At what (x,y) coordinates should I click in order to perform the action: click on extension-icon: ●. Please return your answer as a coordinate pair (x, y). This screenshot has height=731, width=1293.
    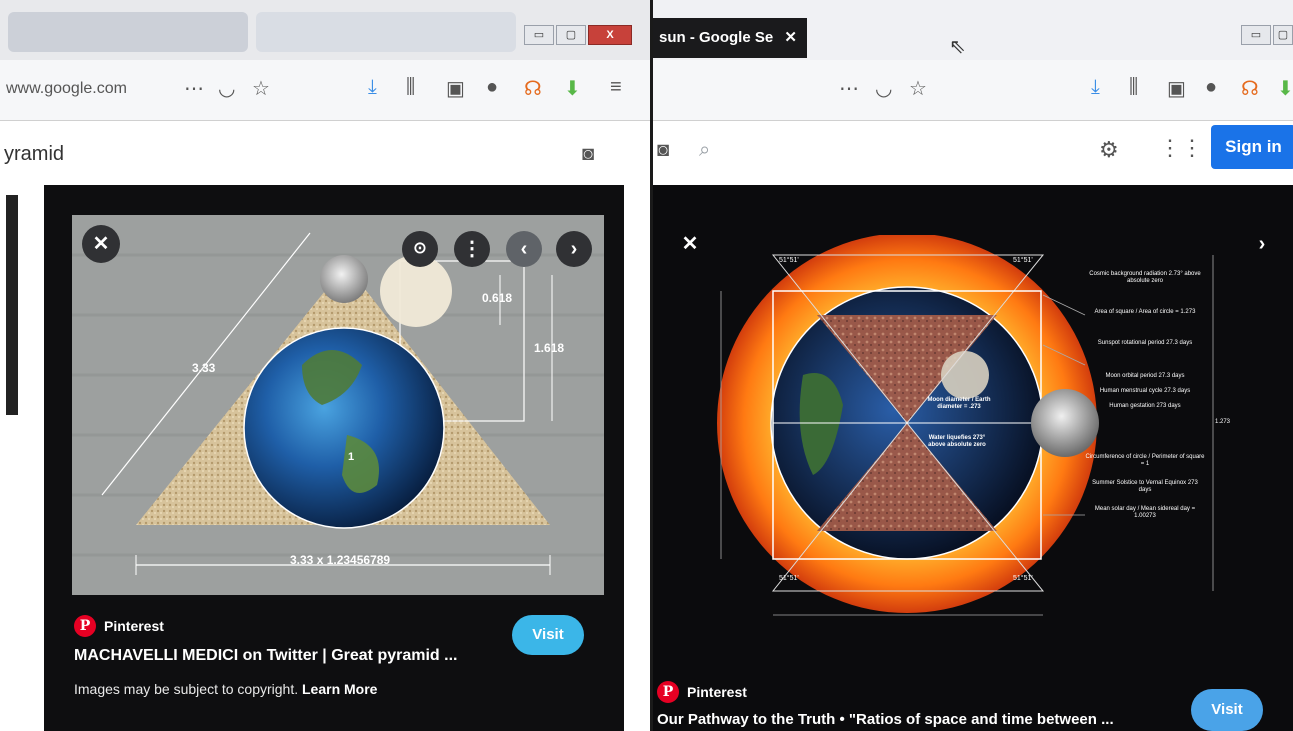
    Looking at the image, I should click on (492, 87).